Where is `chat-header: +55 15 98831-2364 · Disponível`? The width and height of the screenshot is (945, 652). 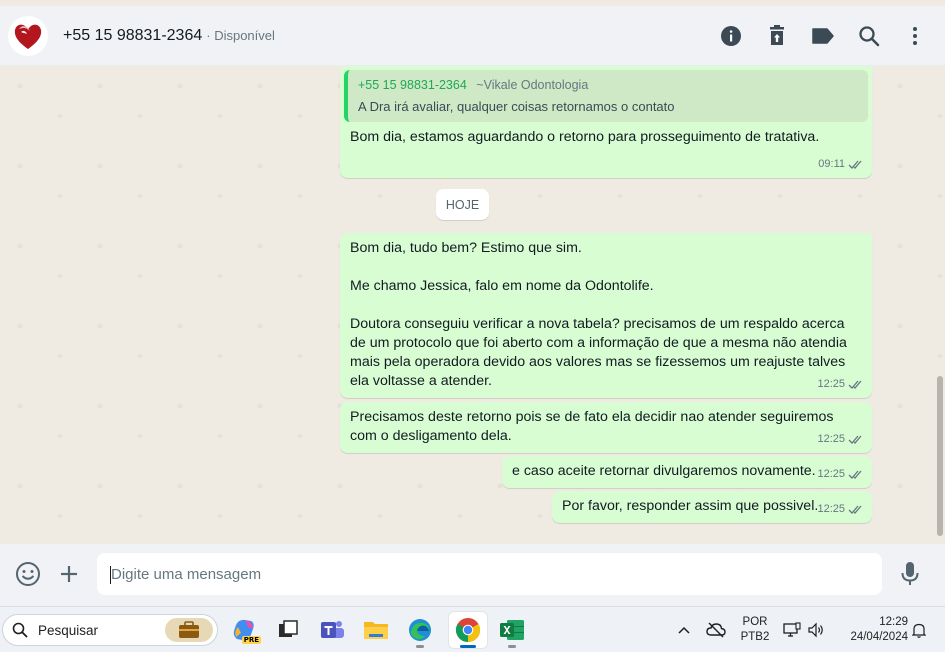 chat-header: +55 15 98831-2364 · Disponível is located at coordinates (472, 36).